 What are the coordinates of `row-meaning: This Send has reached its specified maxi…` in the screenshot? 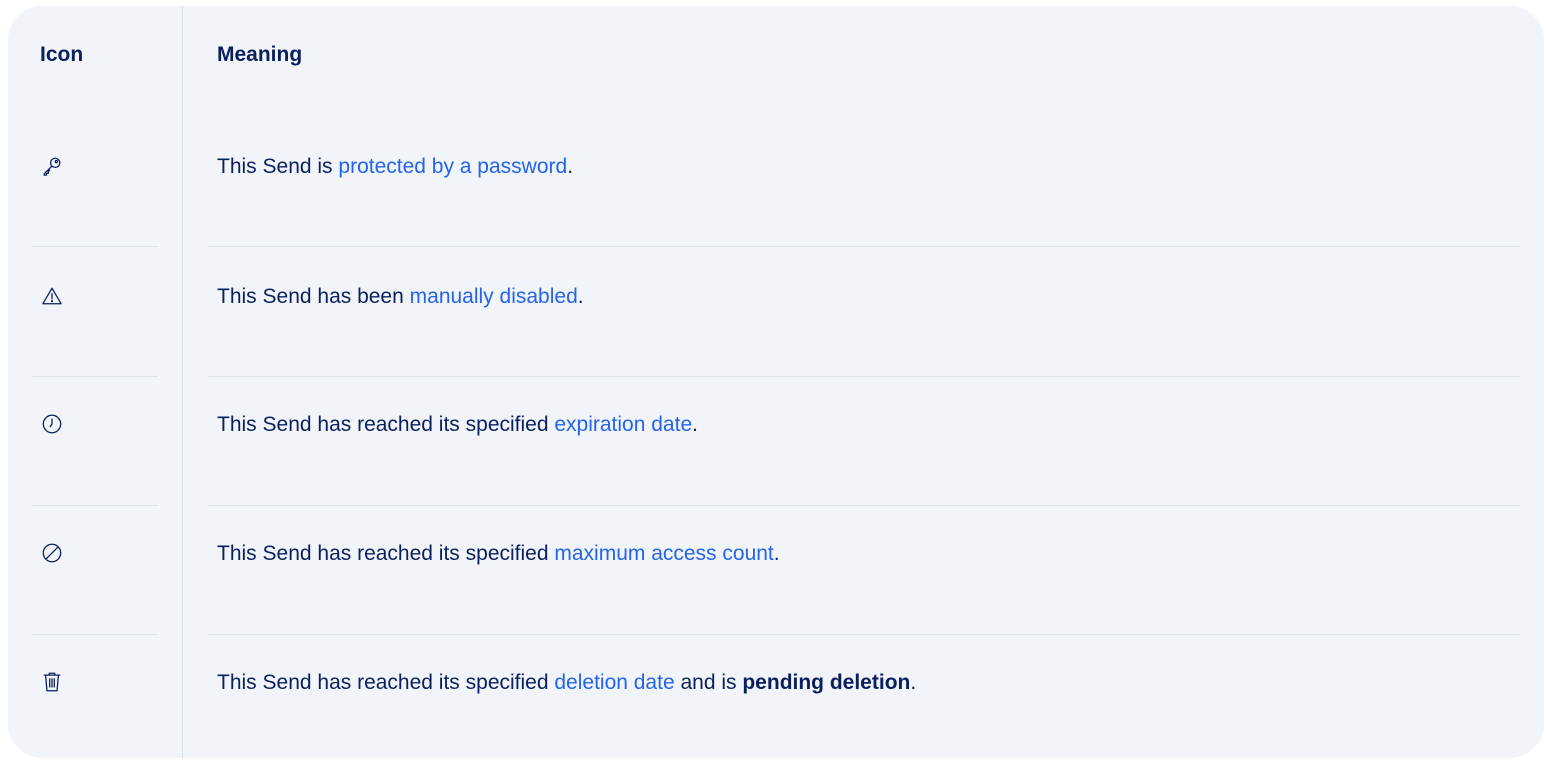 It's located at (498, 553).